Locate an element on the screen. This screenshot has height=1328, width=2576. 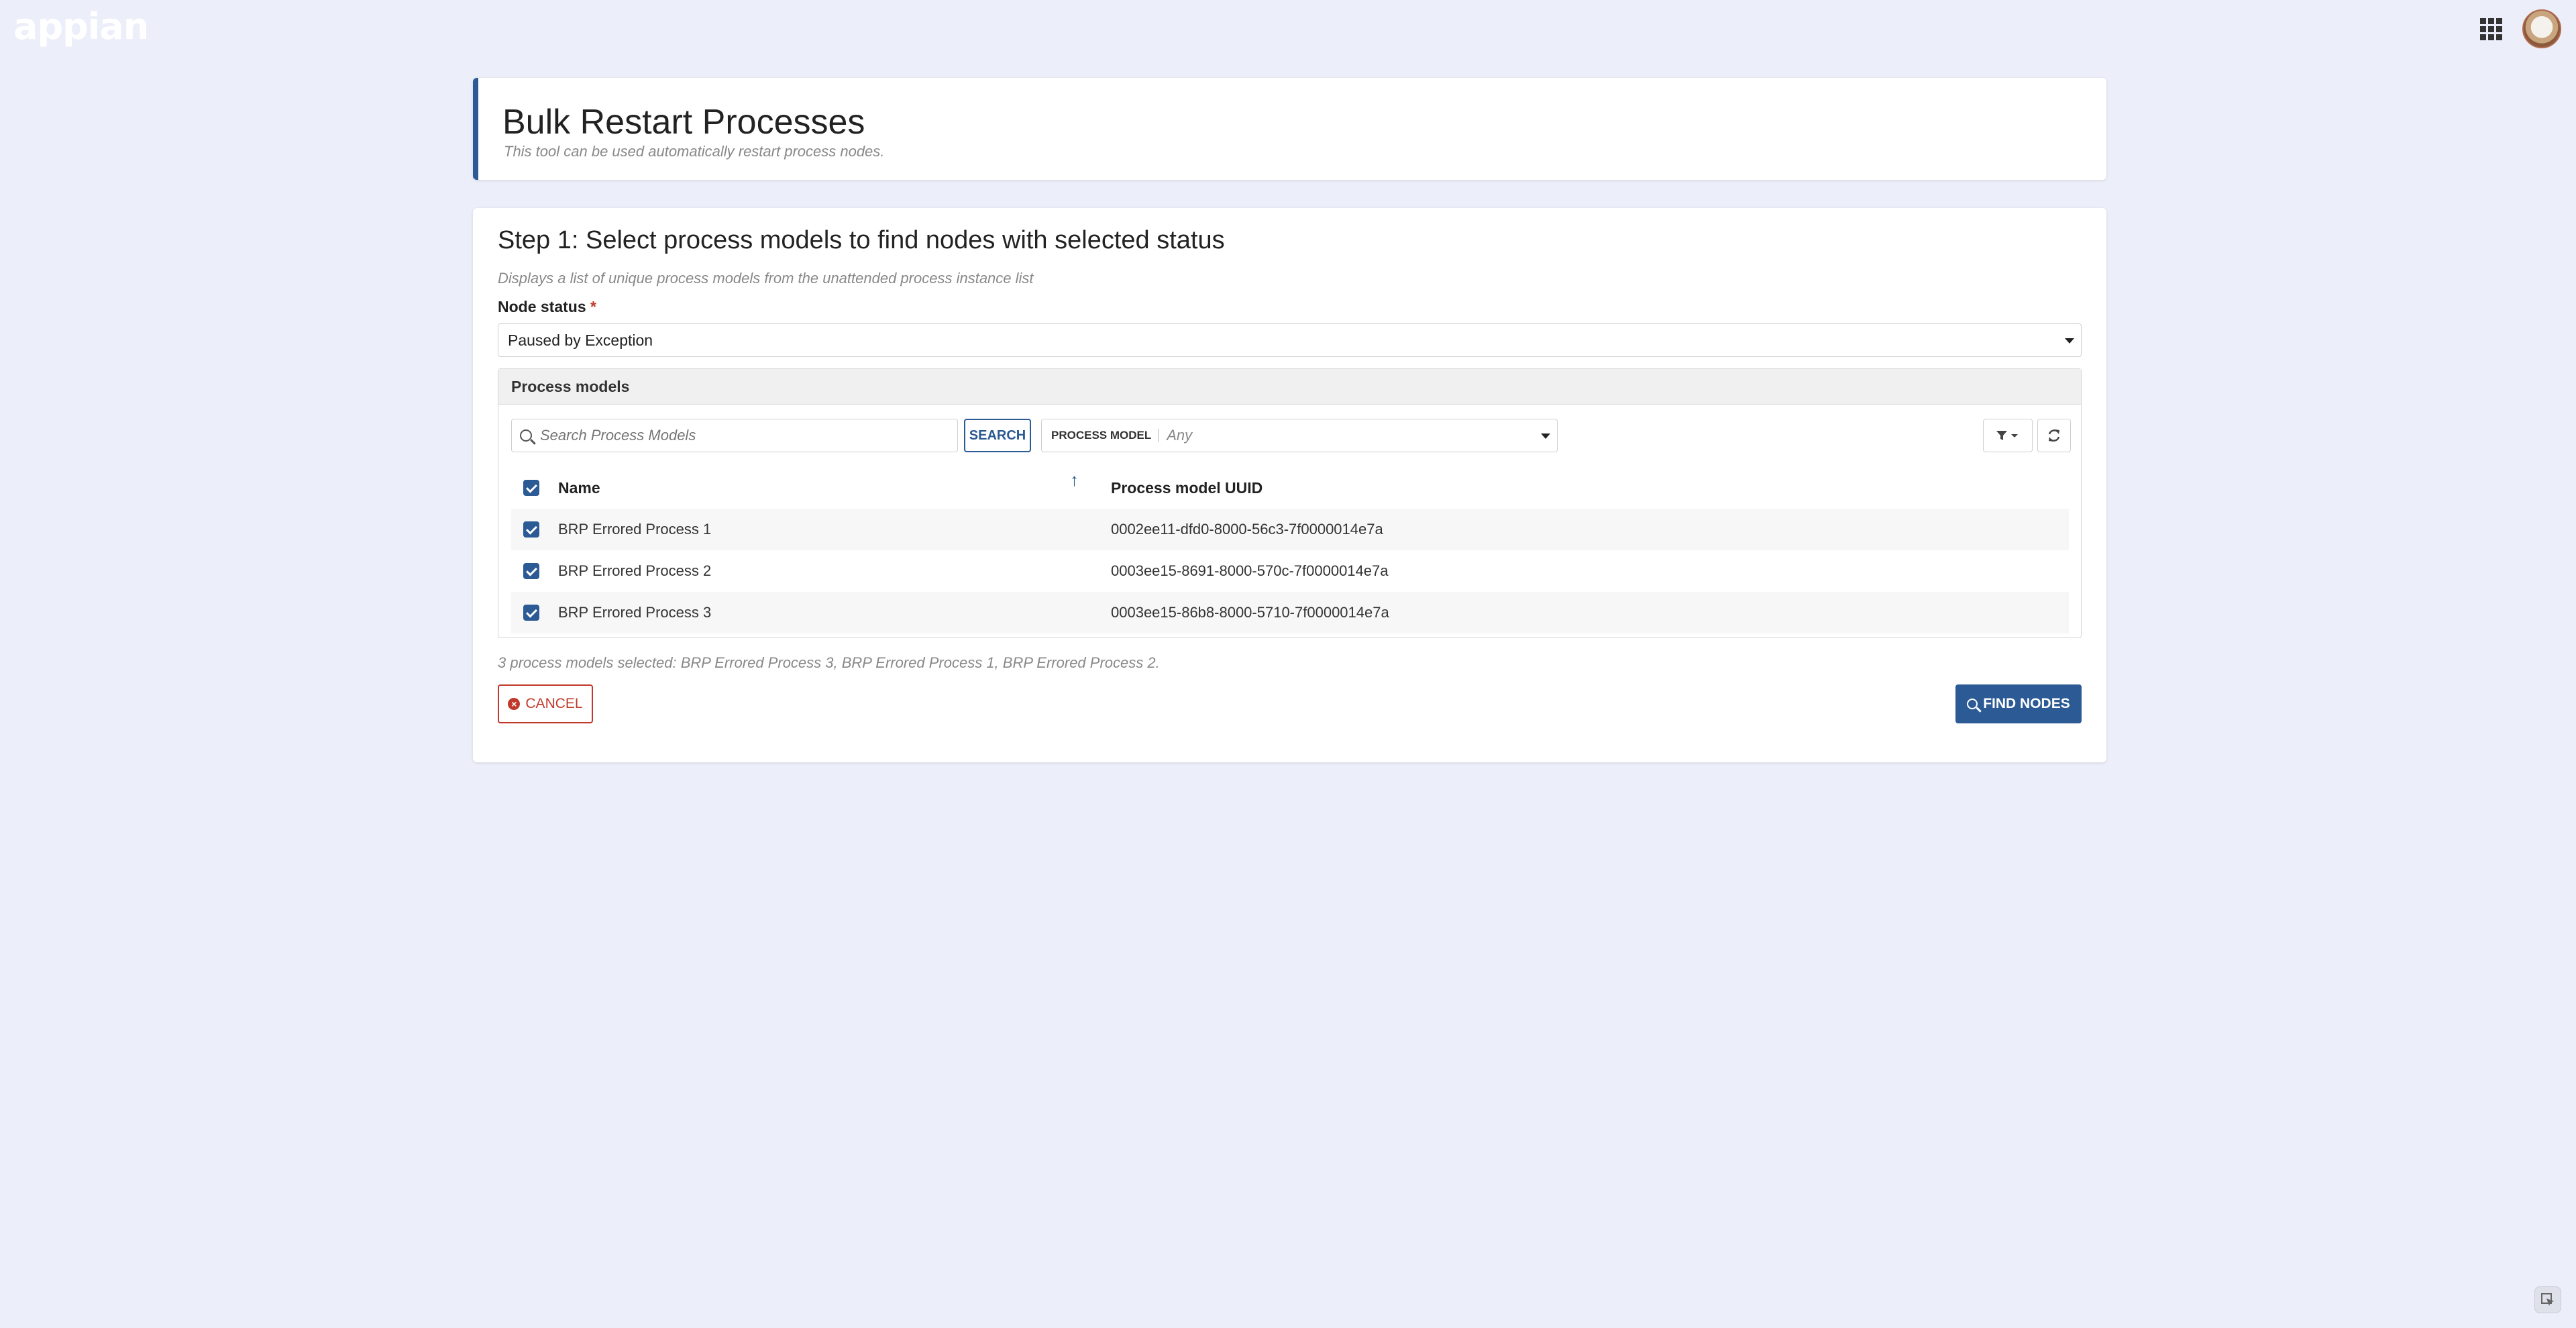
row-uuid: 0002ee11-dfd0-8000-56c3-7f0000014e7a is located at coordinates (1247, 529).